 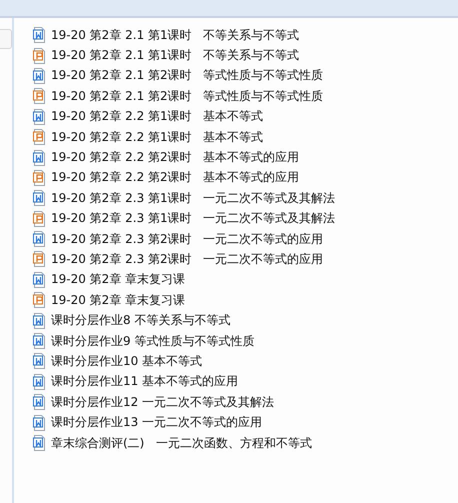 What do you see at coordinates (144, 381) in the screenshot?
I see `file-name: 课时分层作业11 基本不等式的应用` at bounding box center [144, 381].